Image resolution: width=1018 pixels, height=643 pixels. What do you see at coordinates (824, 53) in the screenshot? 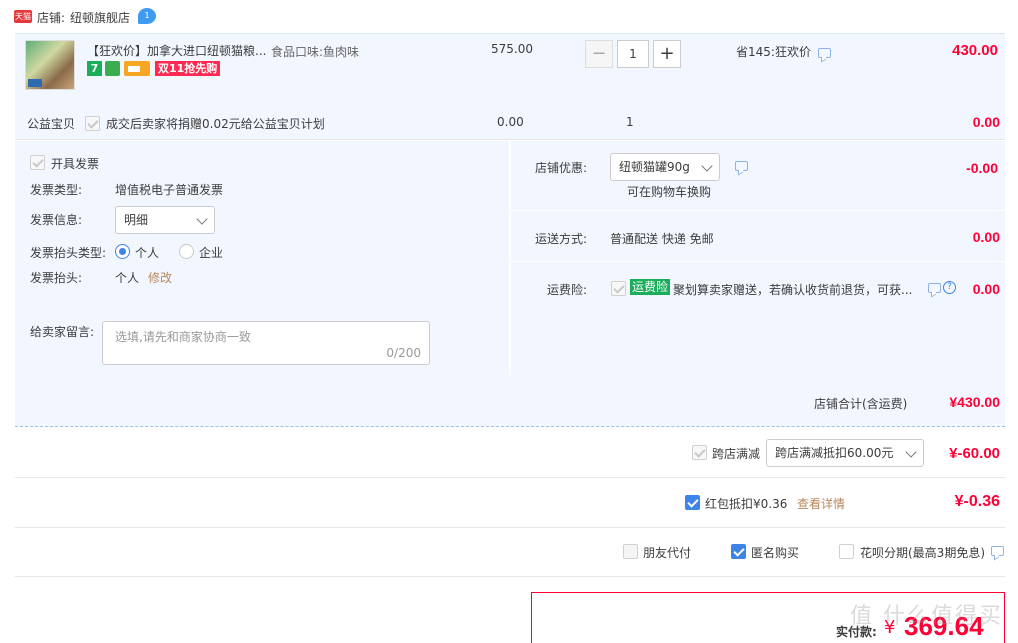
I see `discount-chat-icon` at bounding box center [824, 53].